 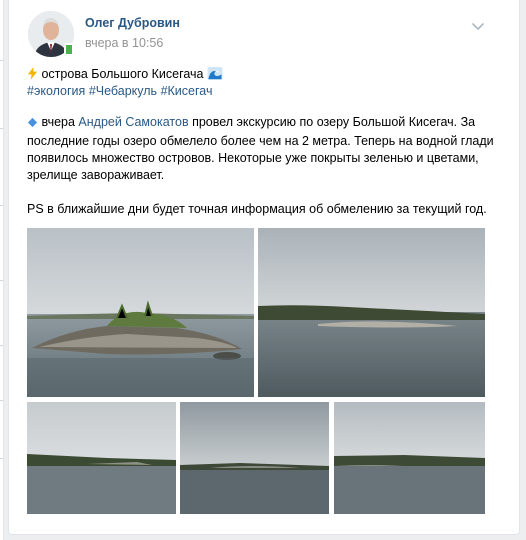 What do you see at coordinates (58, 122) in the screenshot?
I see `body-prefix: вчера` at bounding box center [58, 122].